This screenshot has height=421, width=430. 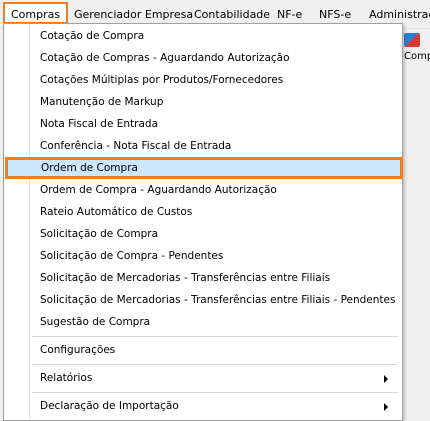 I want to click on menu-item-label: Ordem de Compra - Aguardando Autorização, so click(x=158, y=190).